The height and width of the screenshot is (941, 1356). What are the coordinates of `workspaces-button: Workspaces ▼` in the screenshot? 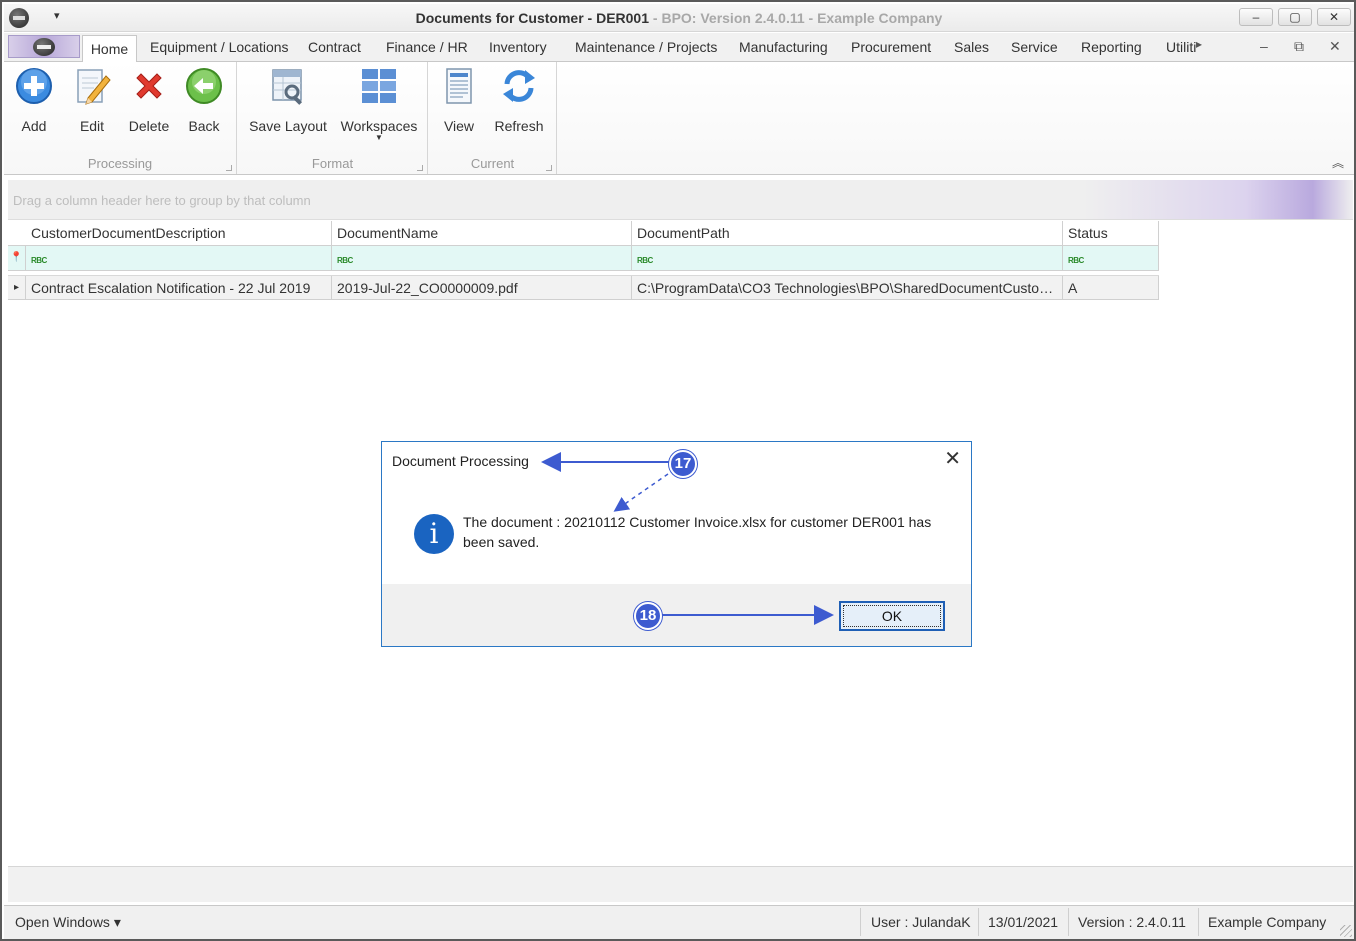 It's located at (379, 104).